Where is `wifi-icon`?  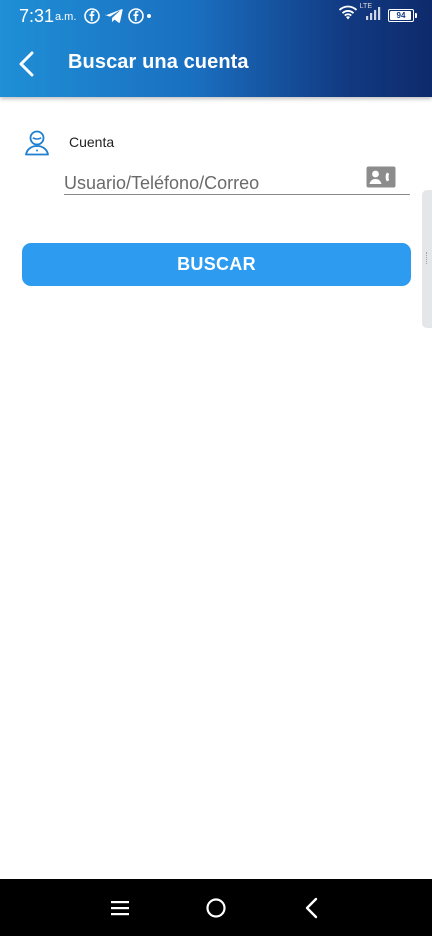 wifi-icon is located at coordinates (348, 15).